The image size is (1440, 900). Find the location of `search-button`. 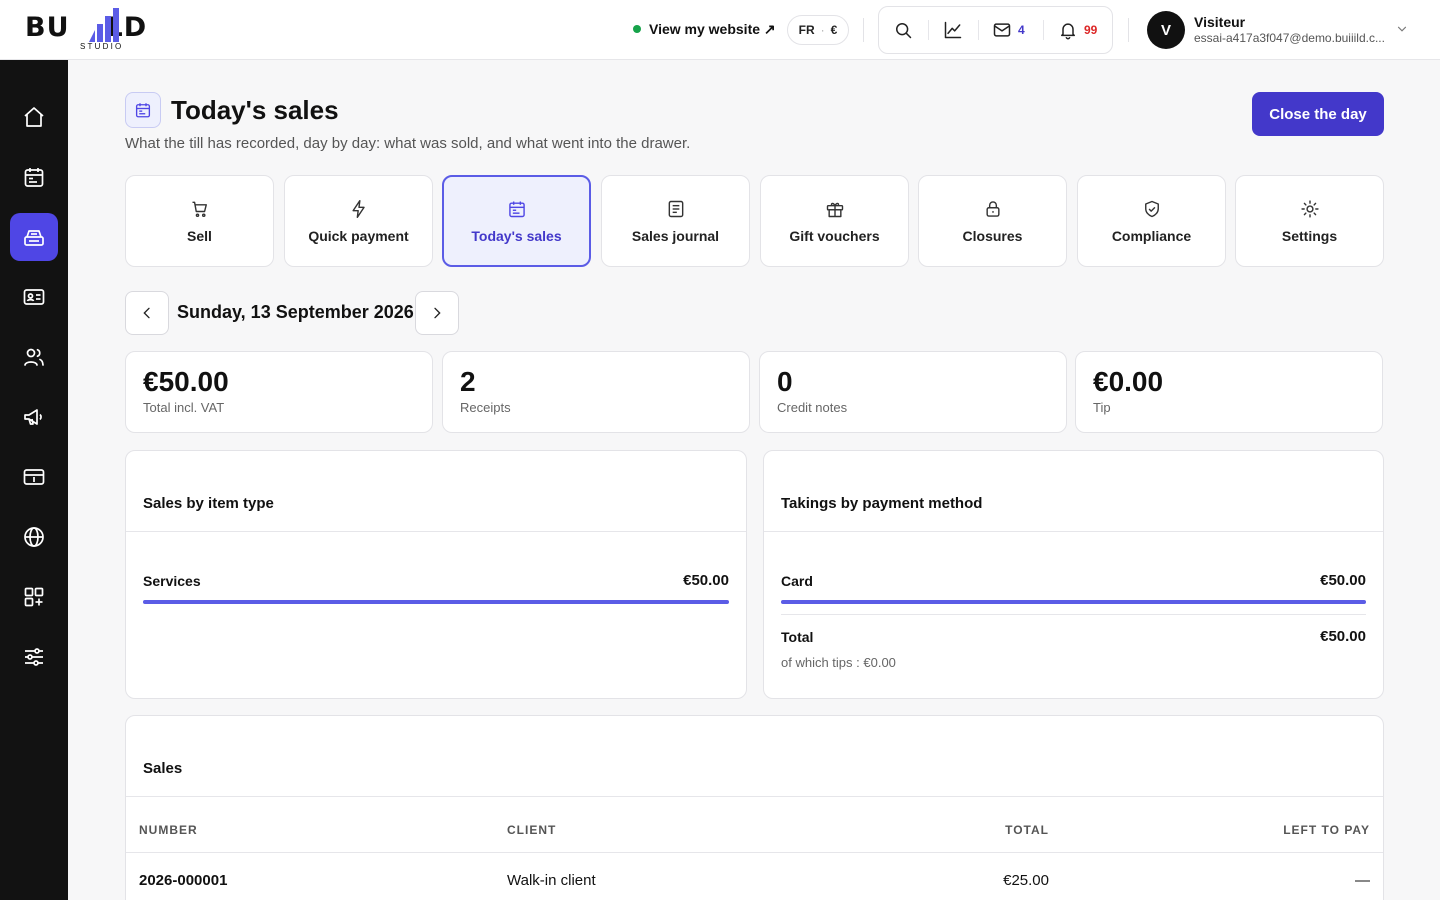

search-button is located at coordinates (903, 30).